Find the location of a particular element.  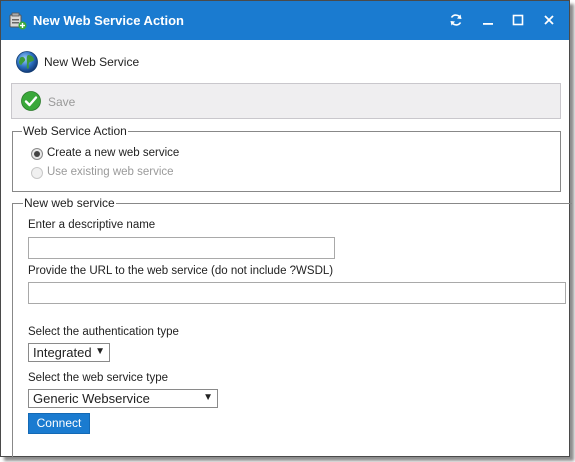

window-title: New Web Service Action is located at coordinates (108, 20).